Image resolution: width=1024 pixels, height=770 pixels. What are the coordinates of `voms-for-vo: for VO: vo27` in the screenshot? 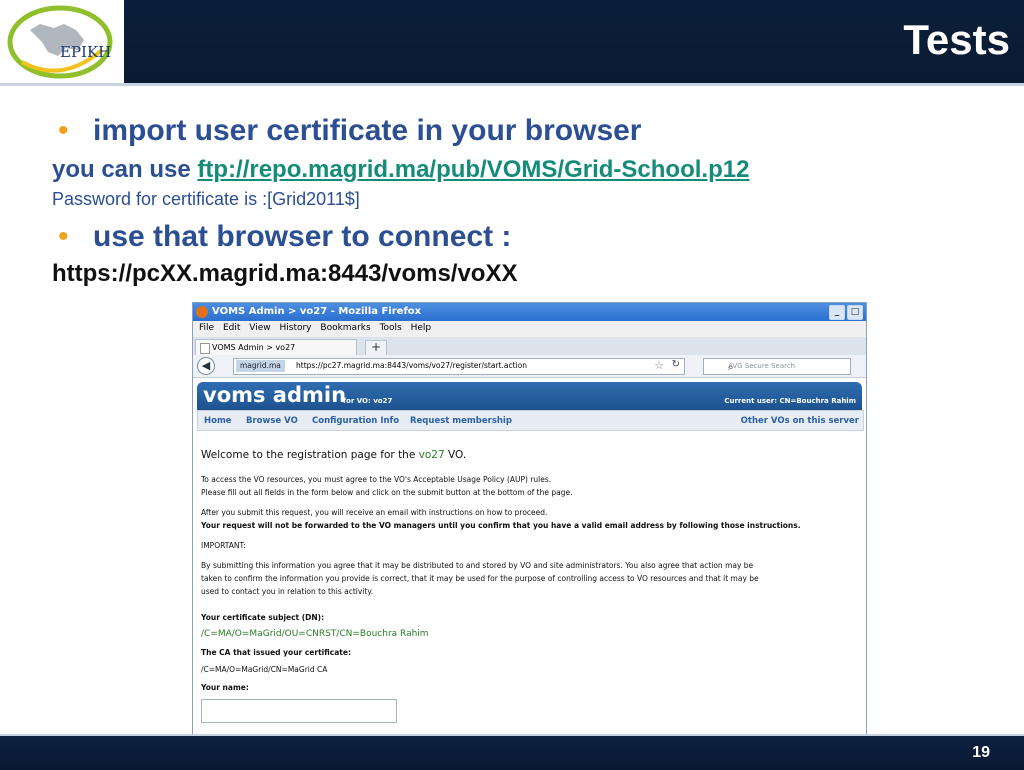 It's located at (368, 401).